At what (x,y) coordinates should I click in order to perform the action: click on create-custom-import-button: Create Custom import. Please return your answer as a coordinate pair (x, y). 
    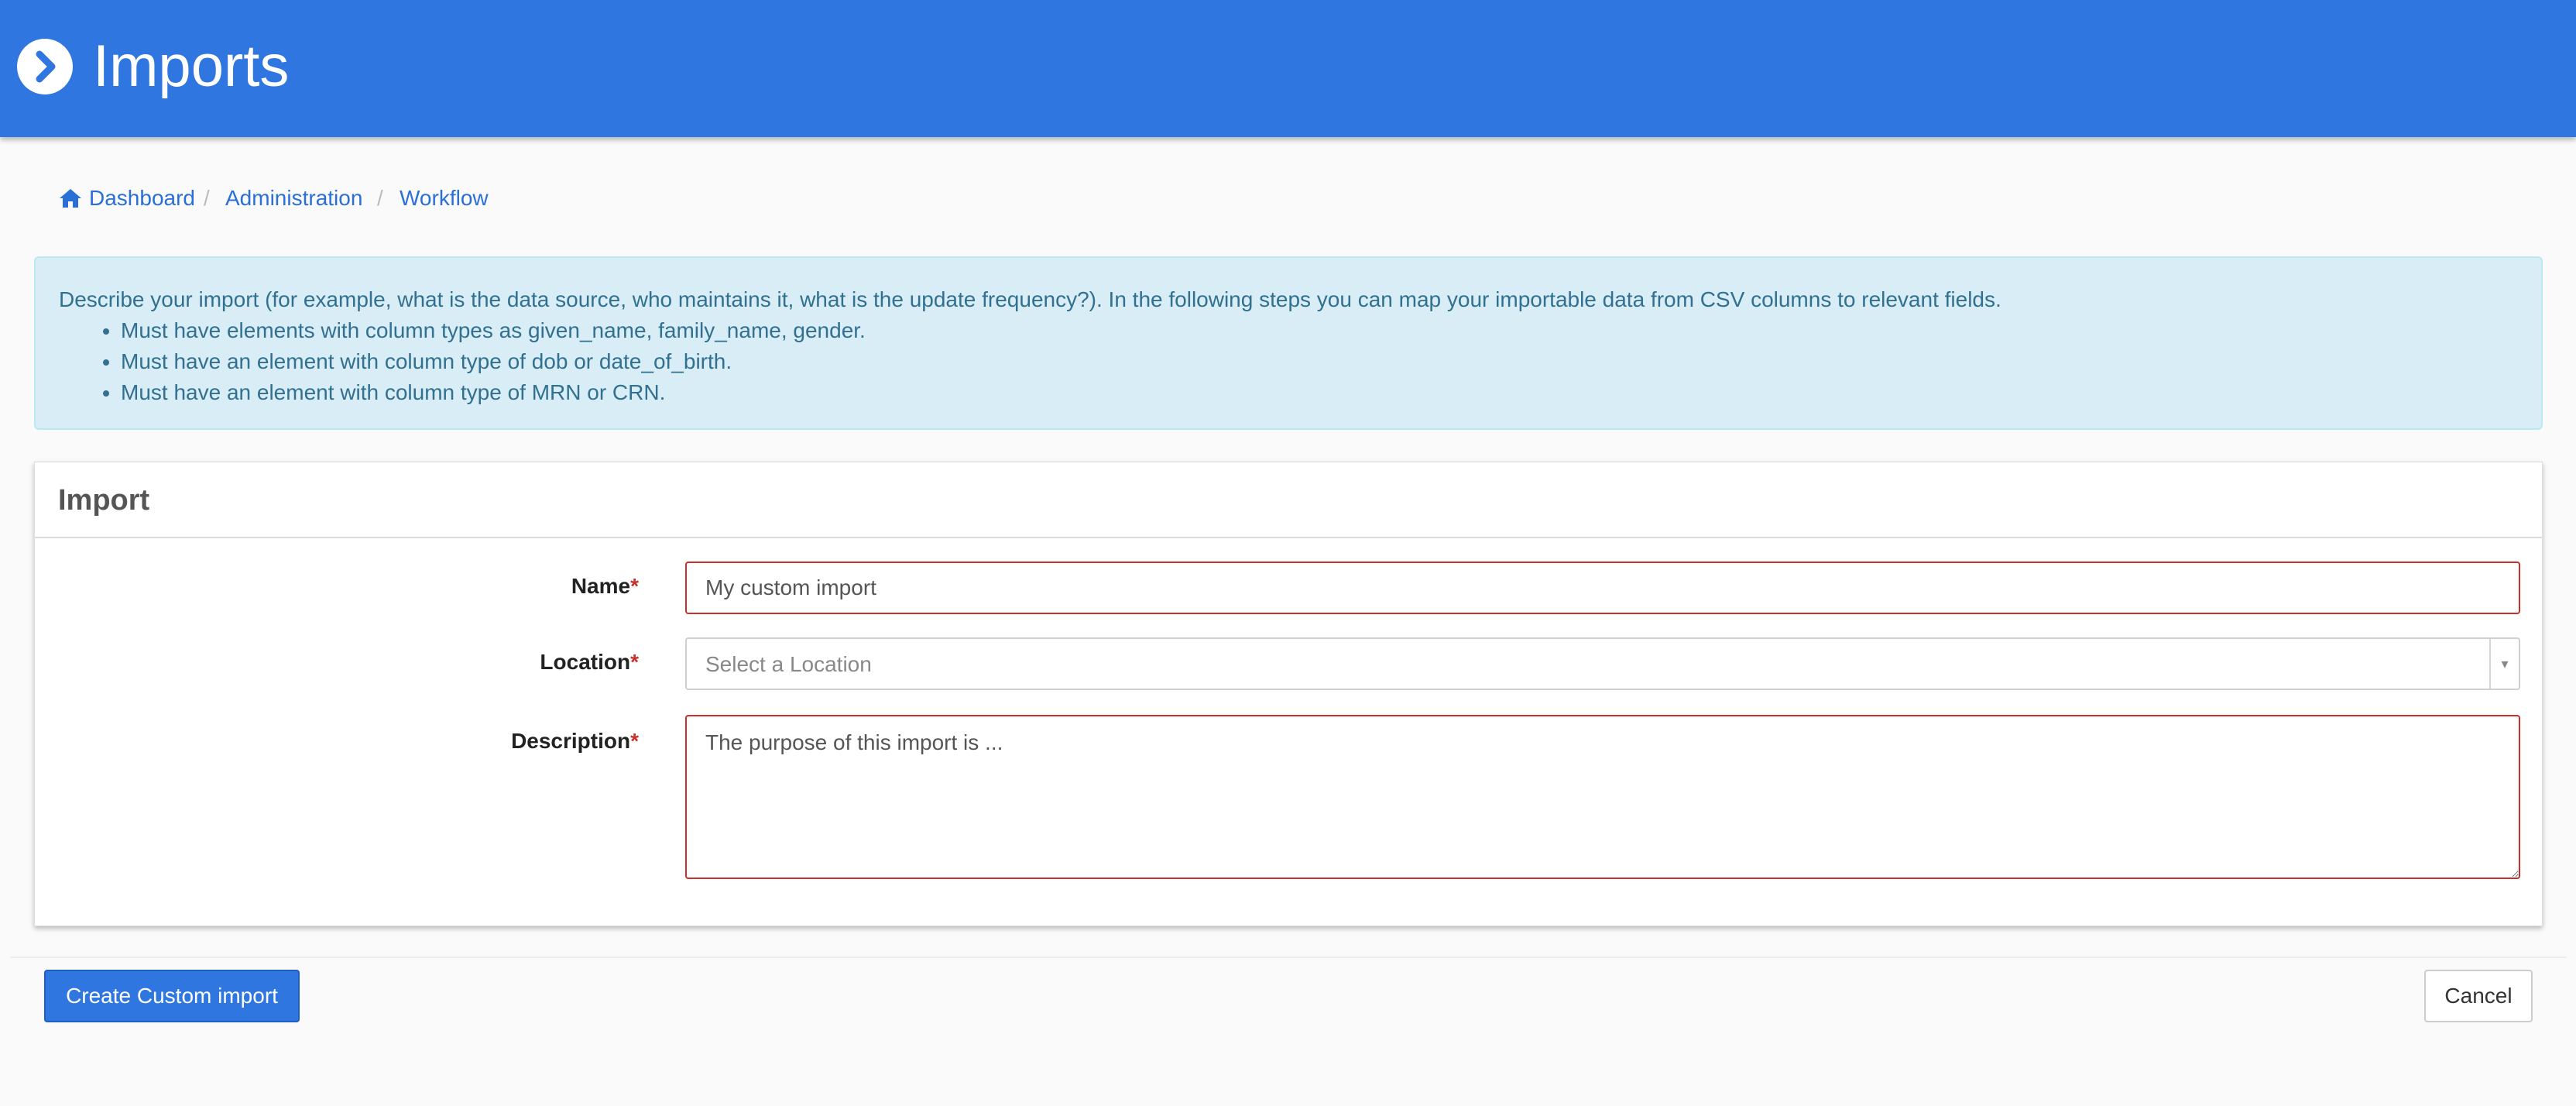
    Looking at the image, I should click on (172, 996).